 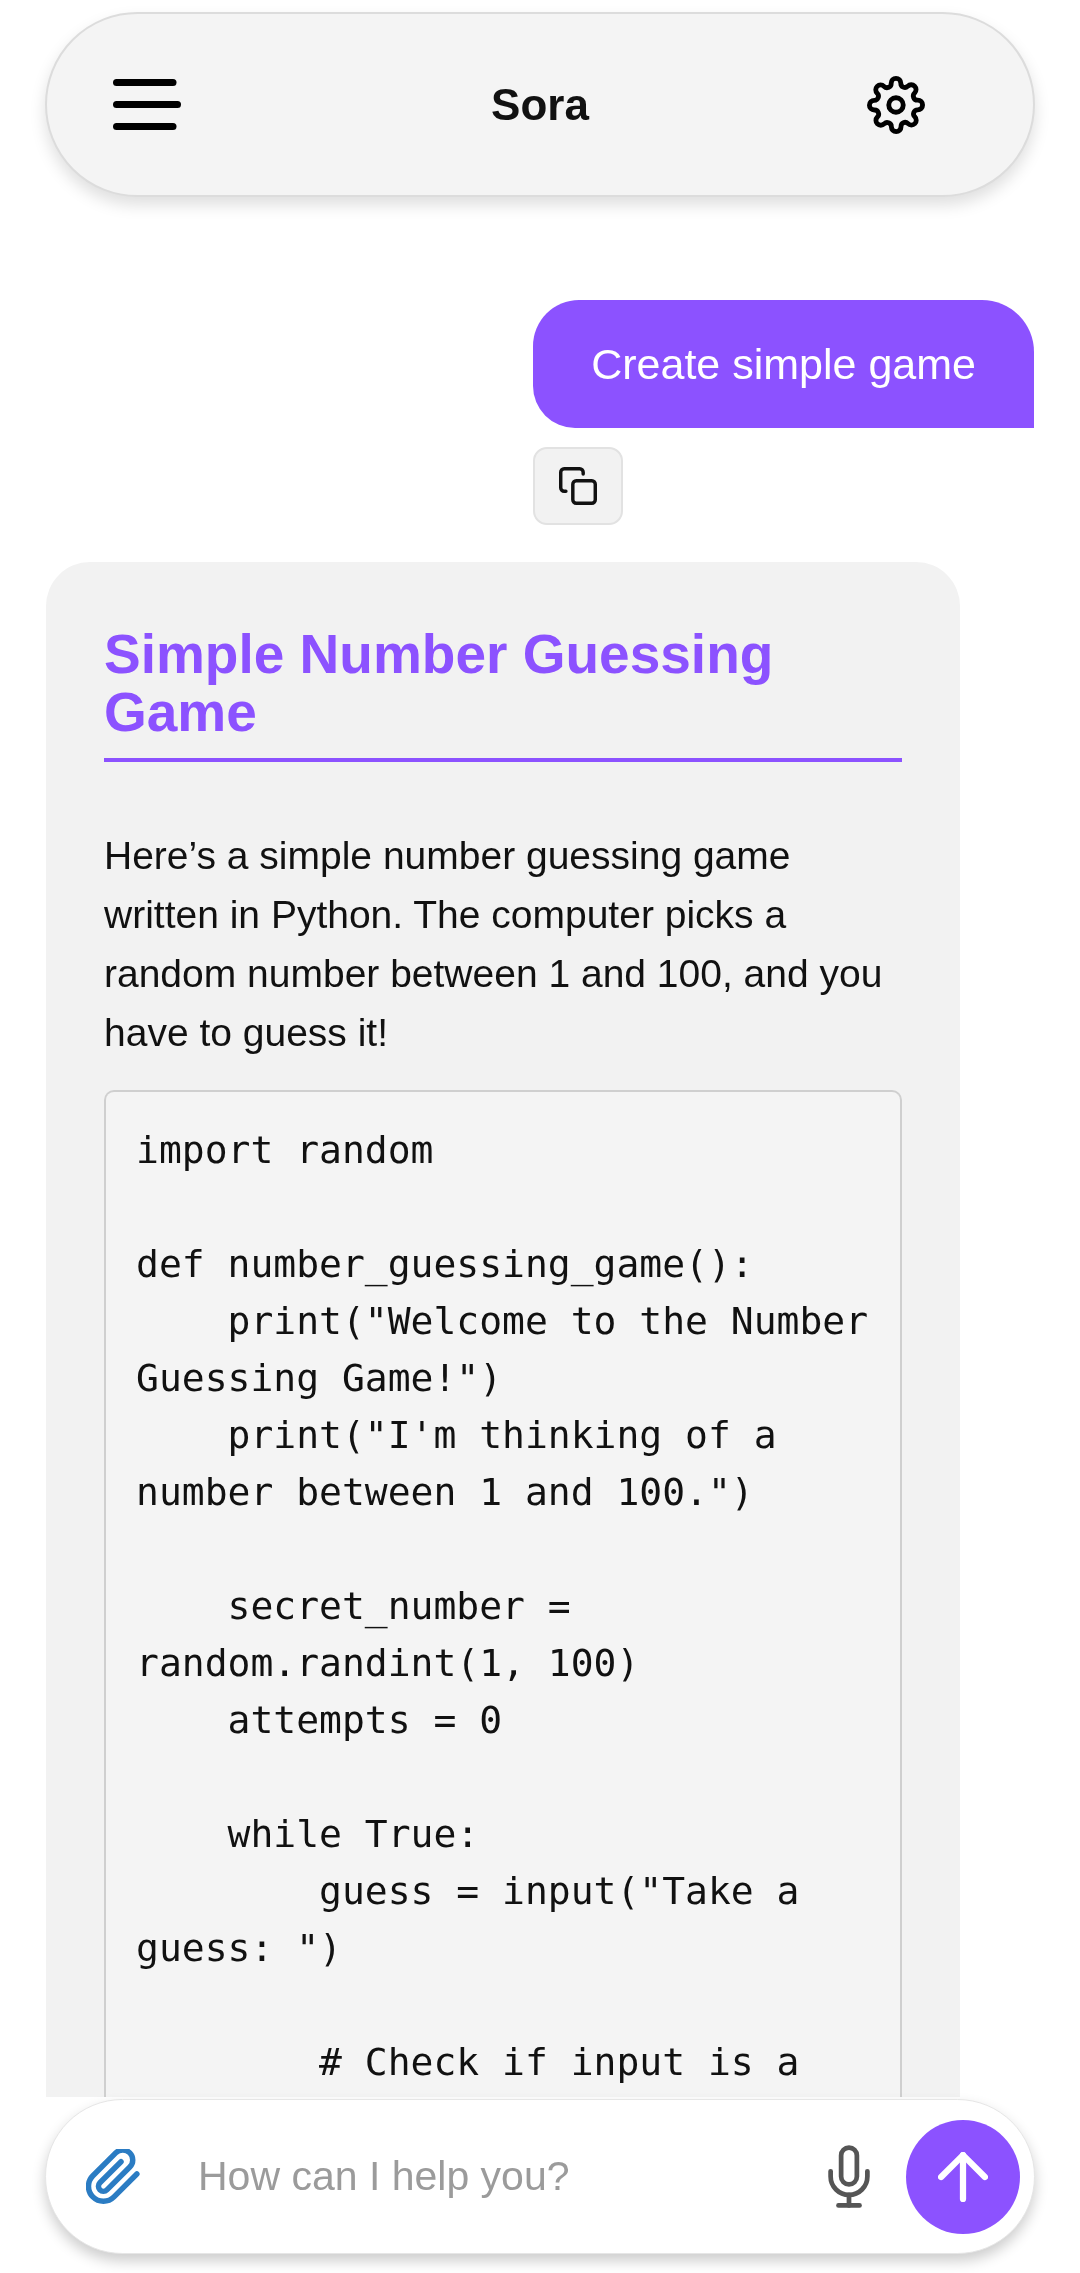 I want to click on copy-button, so click(x=578, y=486).